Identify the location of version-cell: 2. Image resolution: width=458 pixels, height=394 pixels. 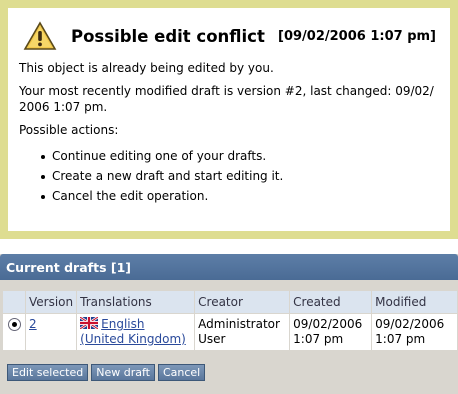
(51, 332).